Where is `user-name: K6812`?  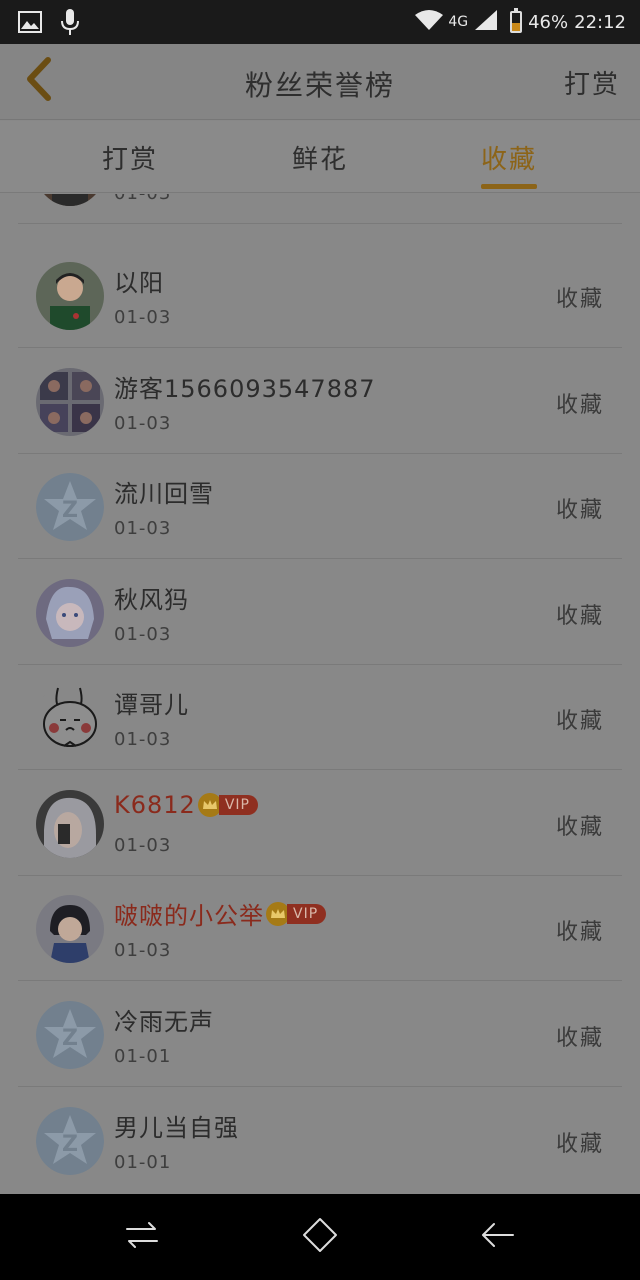
user-name: K6812 is located at coordinates (155, 805).